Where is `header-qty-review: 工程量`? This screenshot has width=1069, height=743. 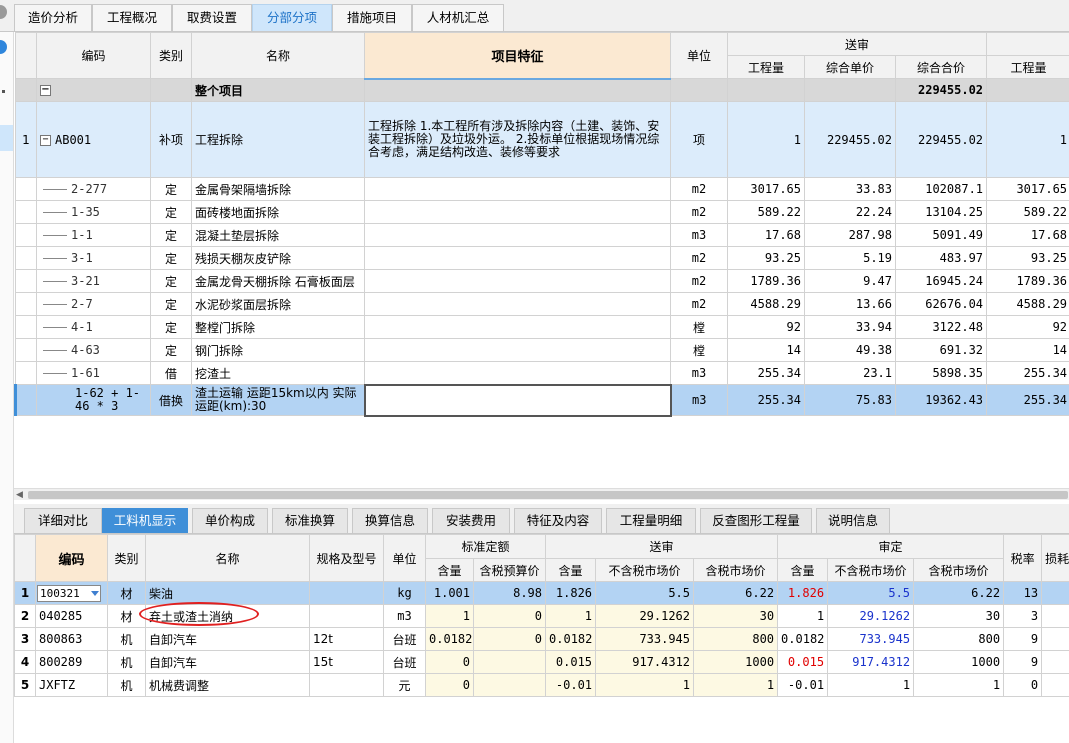 header-qty-review: 工程量 is located at coordinates (1027, 67).